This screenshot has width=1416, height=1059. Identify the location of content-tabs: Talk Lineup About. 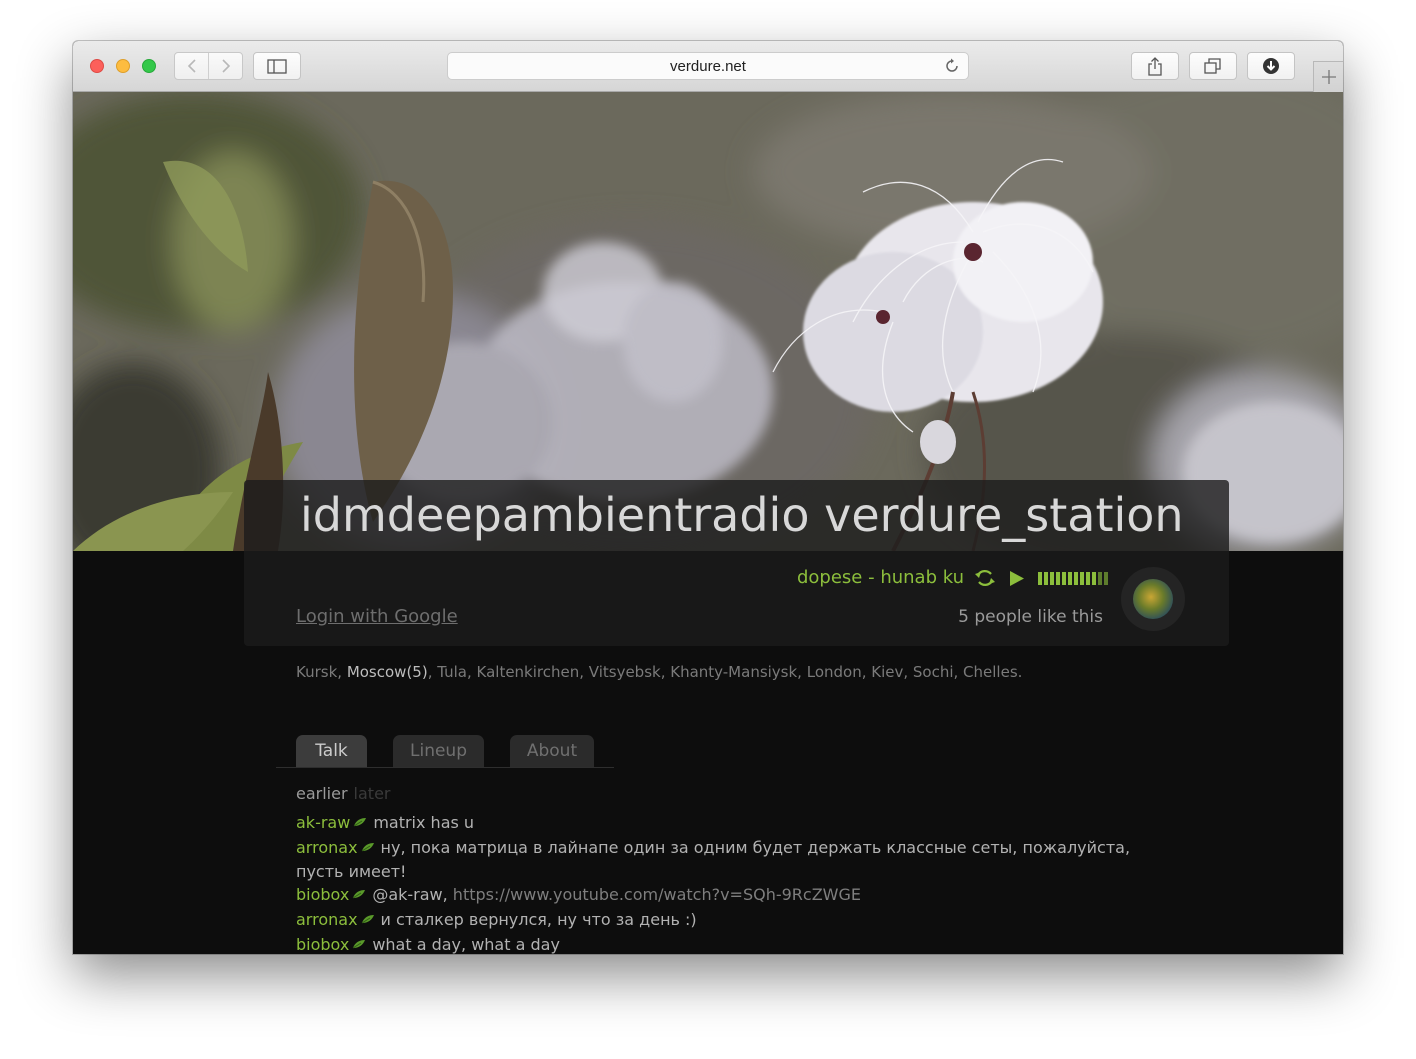
(445, 751).